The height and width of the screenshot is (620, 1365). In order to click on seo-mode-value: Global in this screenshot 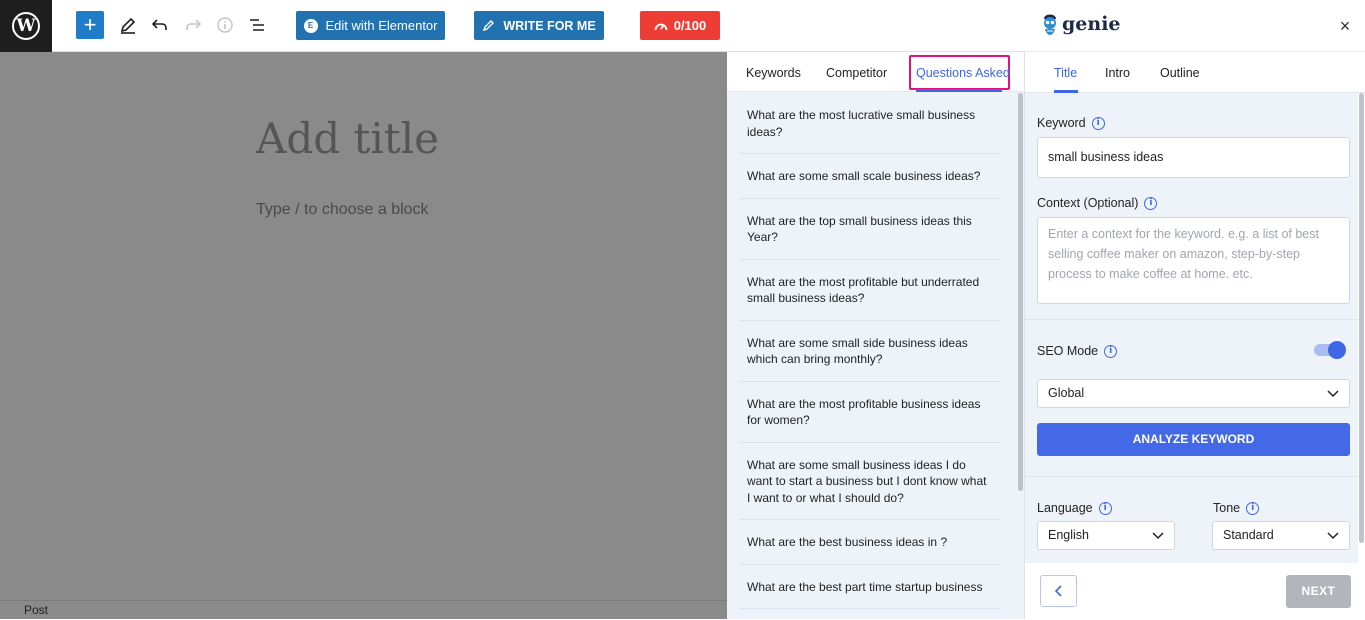, I will do `click(1066, 393)`.